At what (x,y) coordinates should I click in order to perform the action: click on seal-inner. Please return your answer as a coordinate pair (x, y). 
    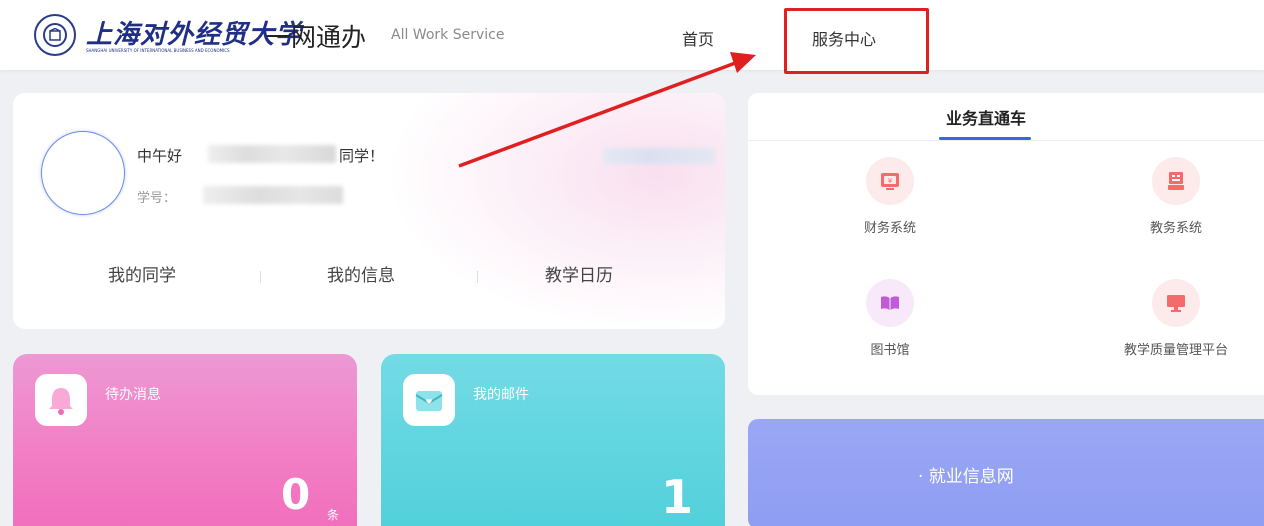
    Looking at the image, I should click on (55, 35).